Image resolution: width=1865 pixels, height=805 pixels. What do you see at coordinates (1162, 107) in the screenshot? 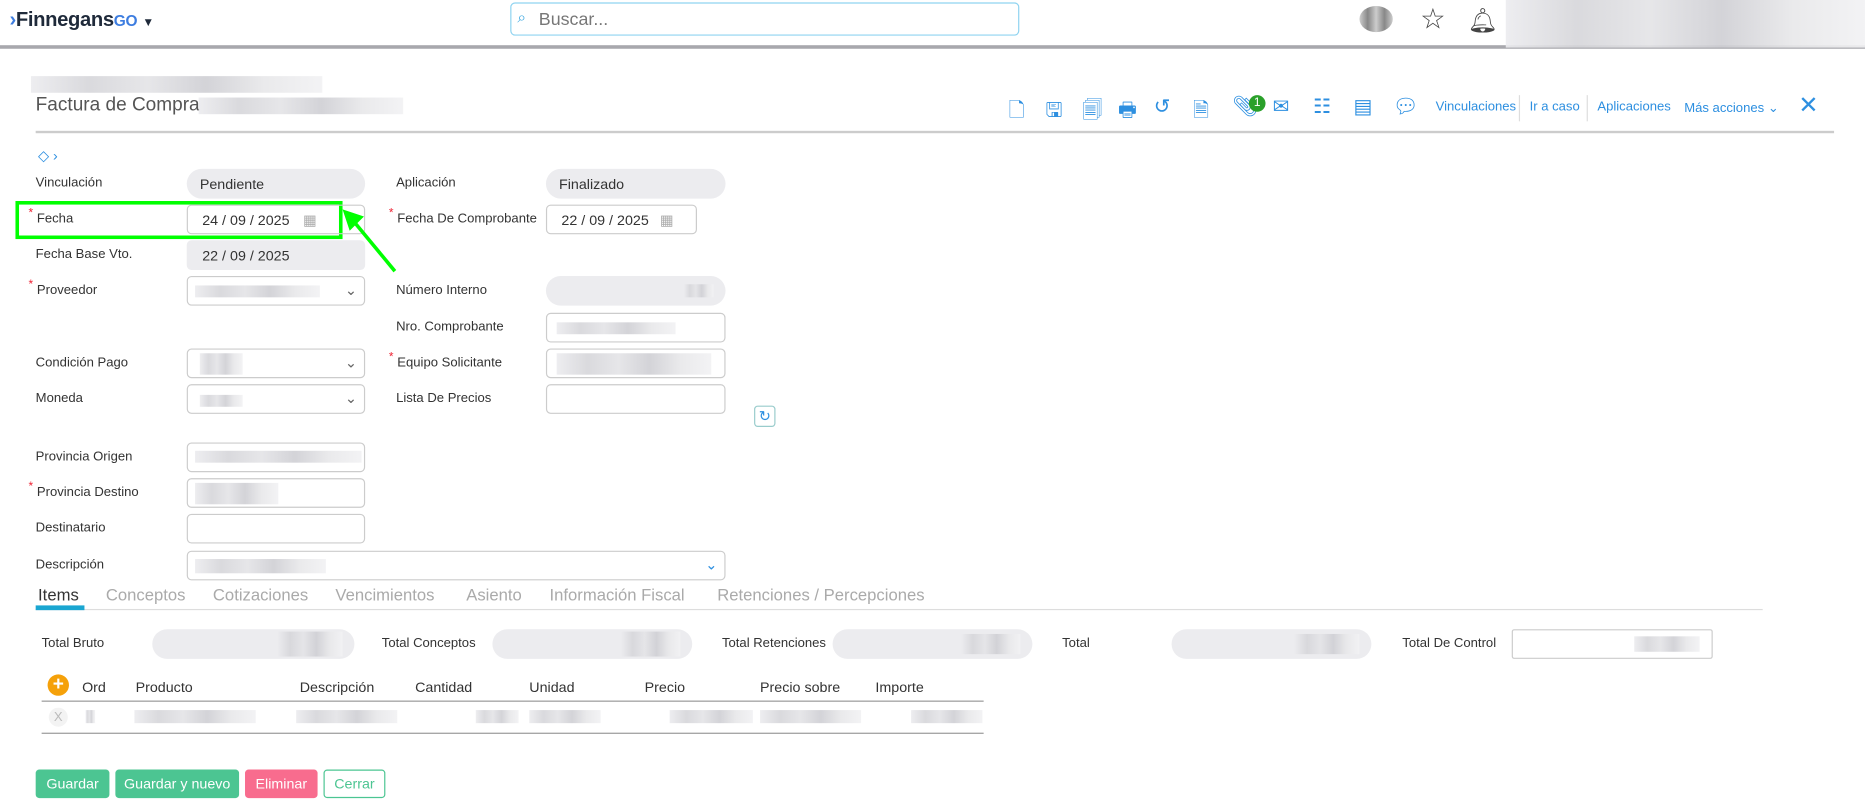
I see `history-icon: ↺` at bounding box center [1162, 107].